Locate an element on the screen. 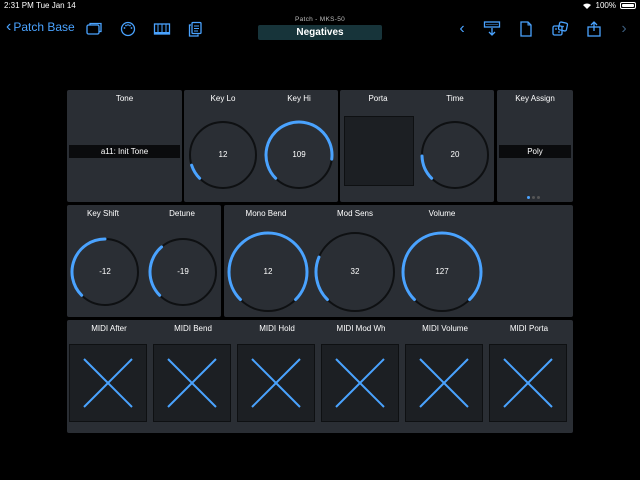  copy-document-icon is located at coordinates (195, 29).